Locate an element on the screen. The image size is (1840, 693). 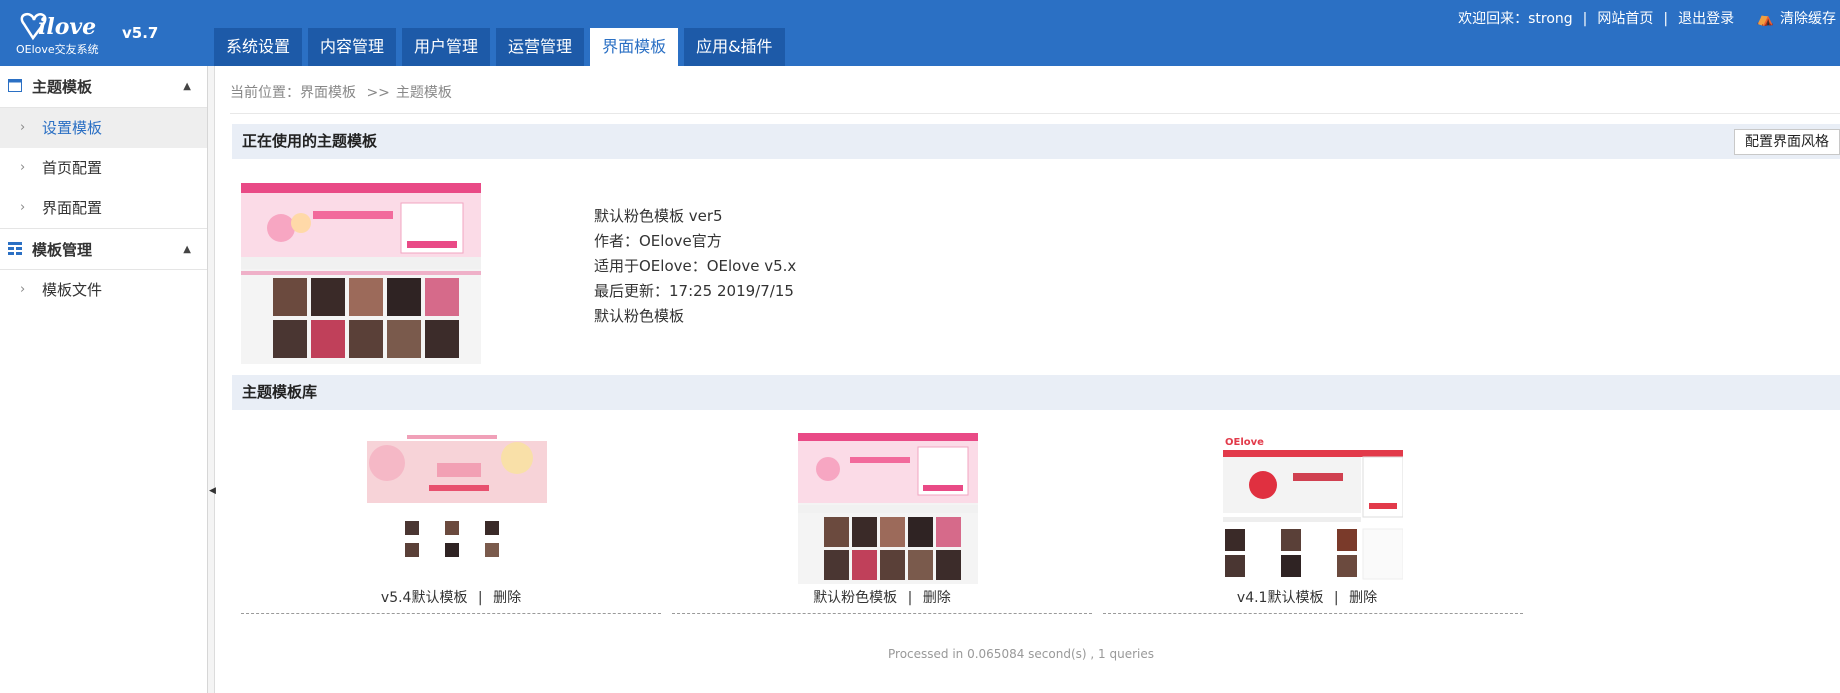
svg-text: OElove is located at coordinates (1244, 442).